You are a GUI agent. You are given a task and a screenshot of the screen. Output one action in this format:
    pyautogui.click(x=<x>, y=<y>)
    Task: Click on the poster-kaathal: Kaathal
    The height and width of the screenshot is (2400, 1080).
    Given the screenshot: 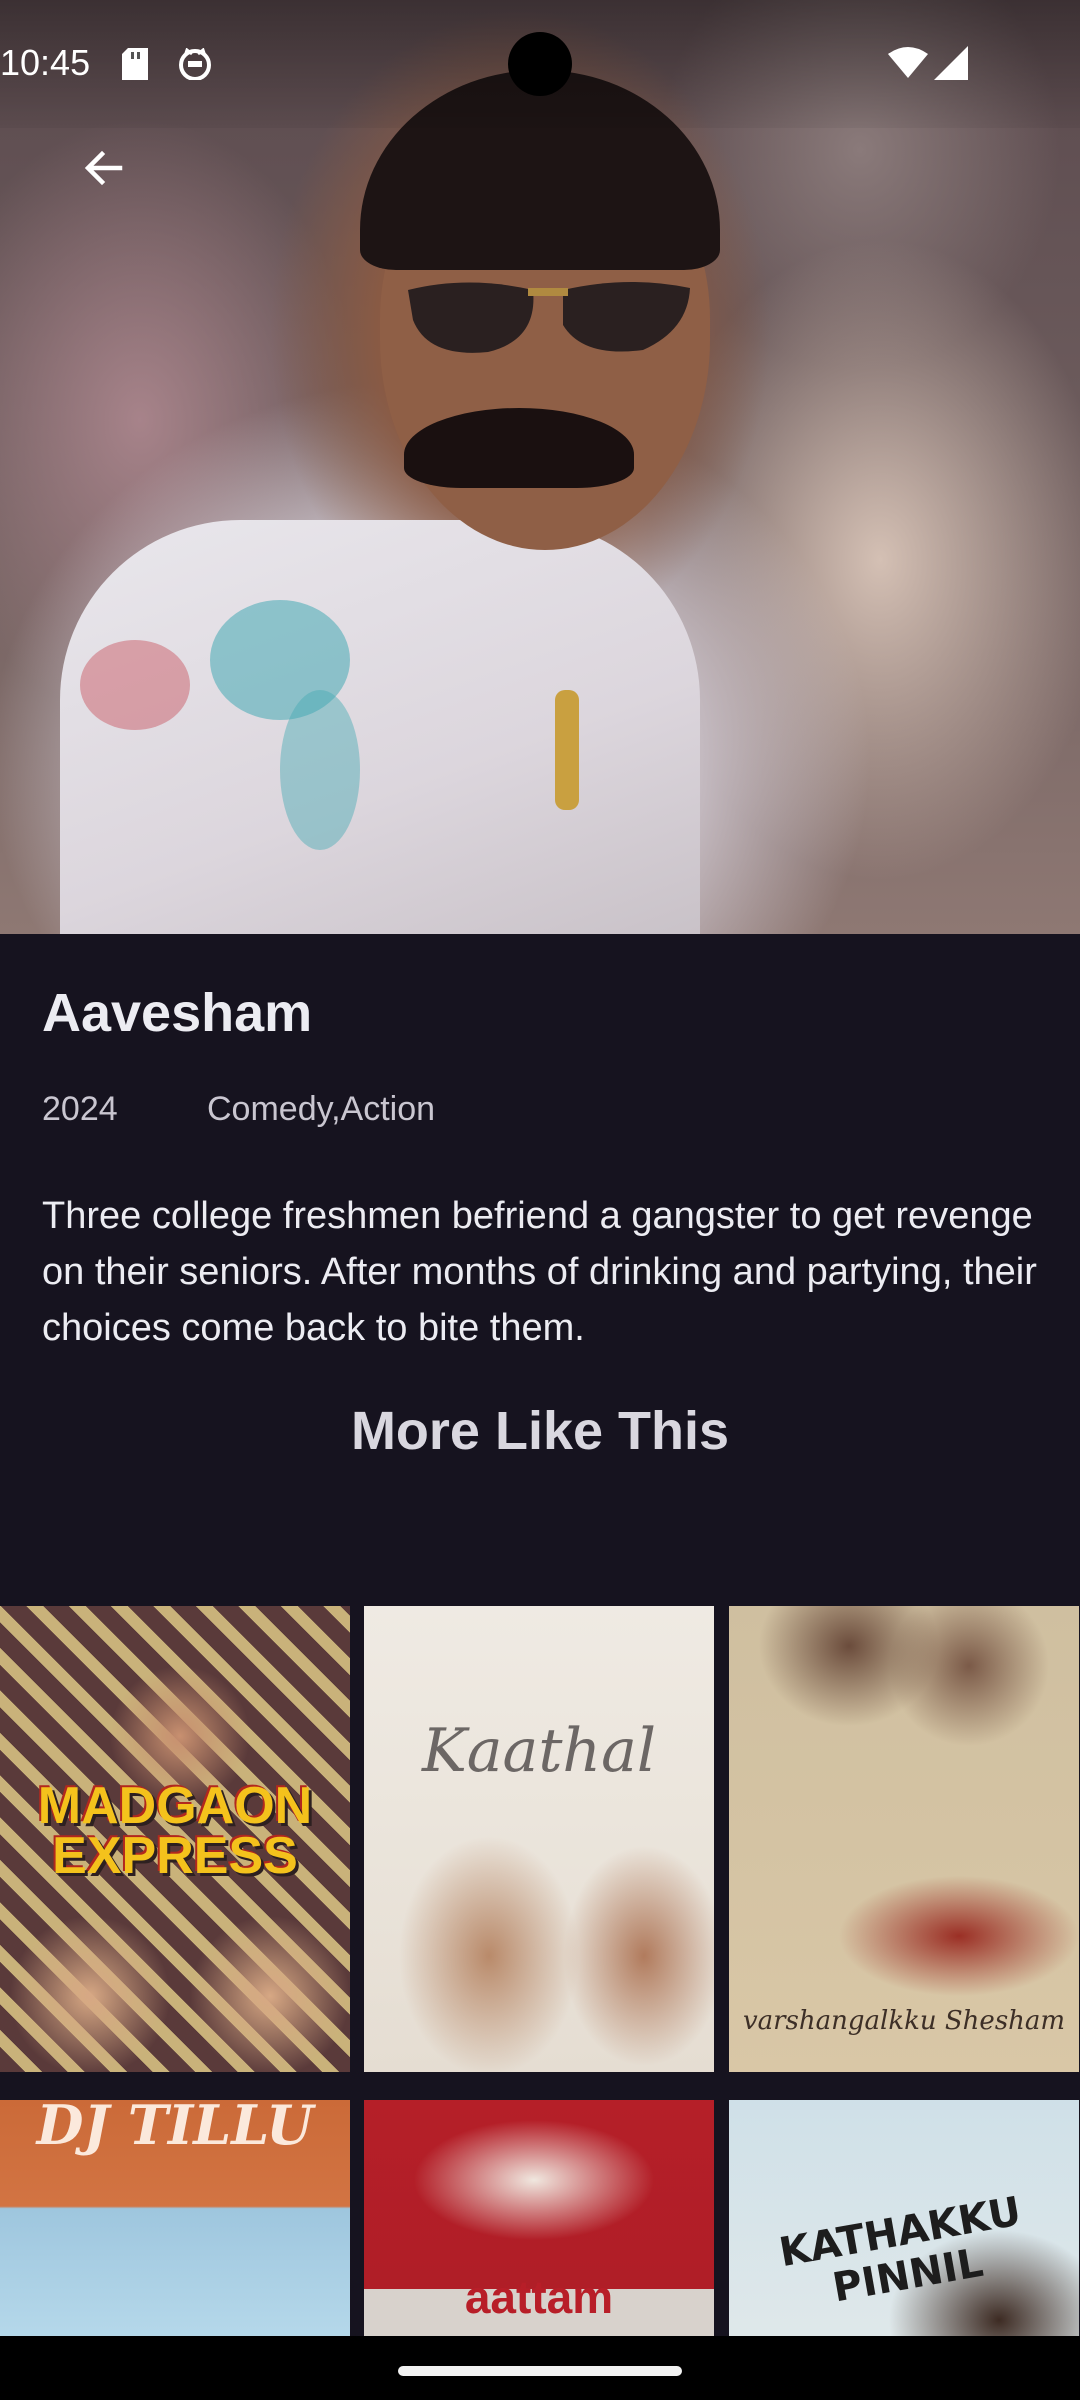 What is the action you would take?
    pyautogui.click(x=539, y=1839)
    